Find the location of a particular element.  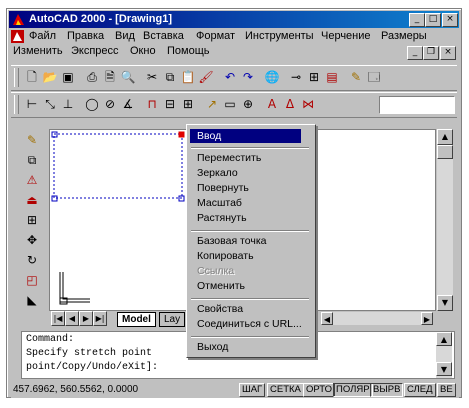

menu-edit: Правка is located at coordinates (85, 36).